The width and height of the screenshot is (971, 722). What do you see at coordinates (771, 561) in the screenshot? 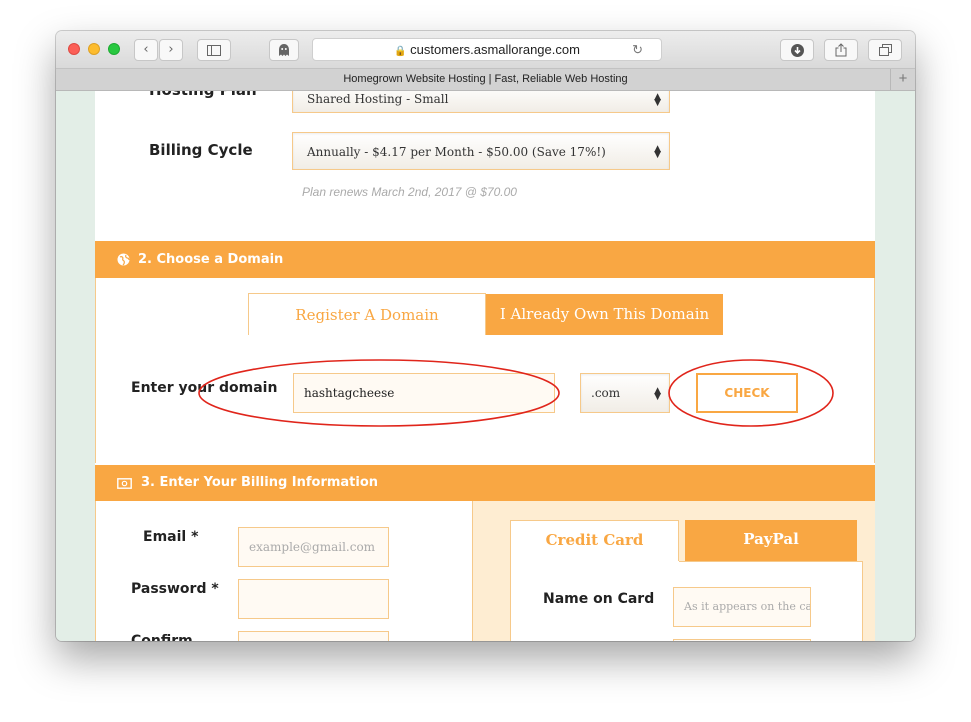
I see `card-panel-top-border` at bounding box center [771, 561].